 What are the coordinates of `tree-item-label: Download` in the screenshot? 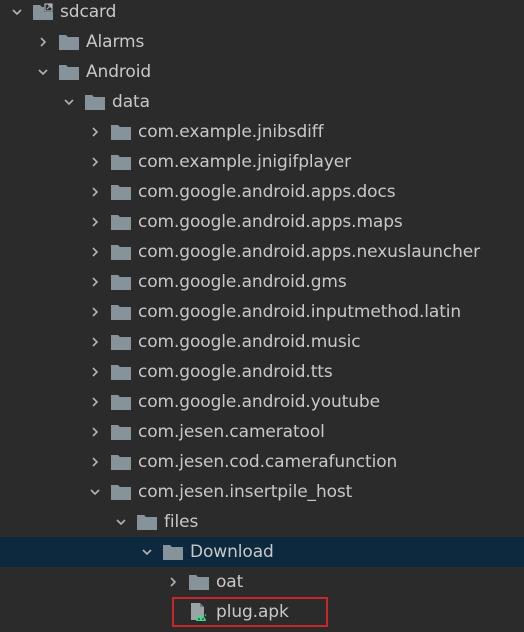 It's located at (232, 552).